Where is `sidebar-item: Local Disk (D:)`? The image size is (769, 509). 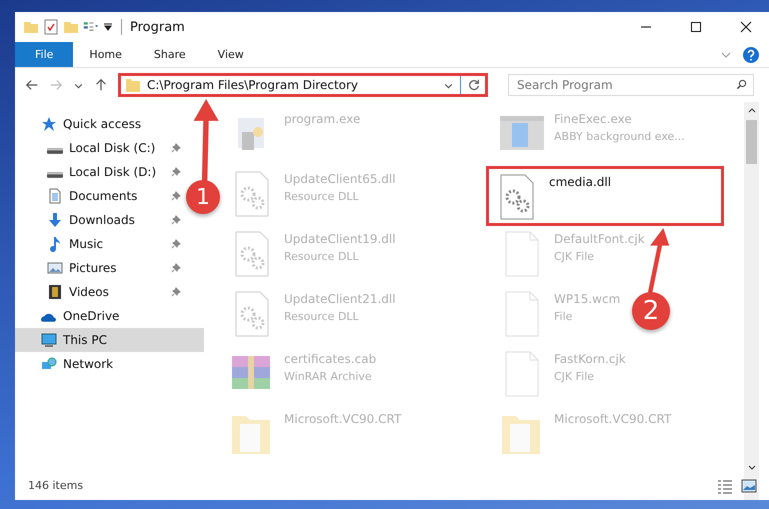 sidebar-item: Local Disk (D:) is located at coordinates (100, 172).